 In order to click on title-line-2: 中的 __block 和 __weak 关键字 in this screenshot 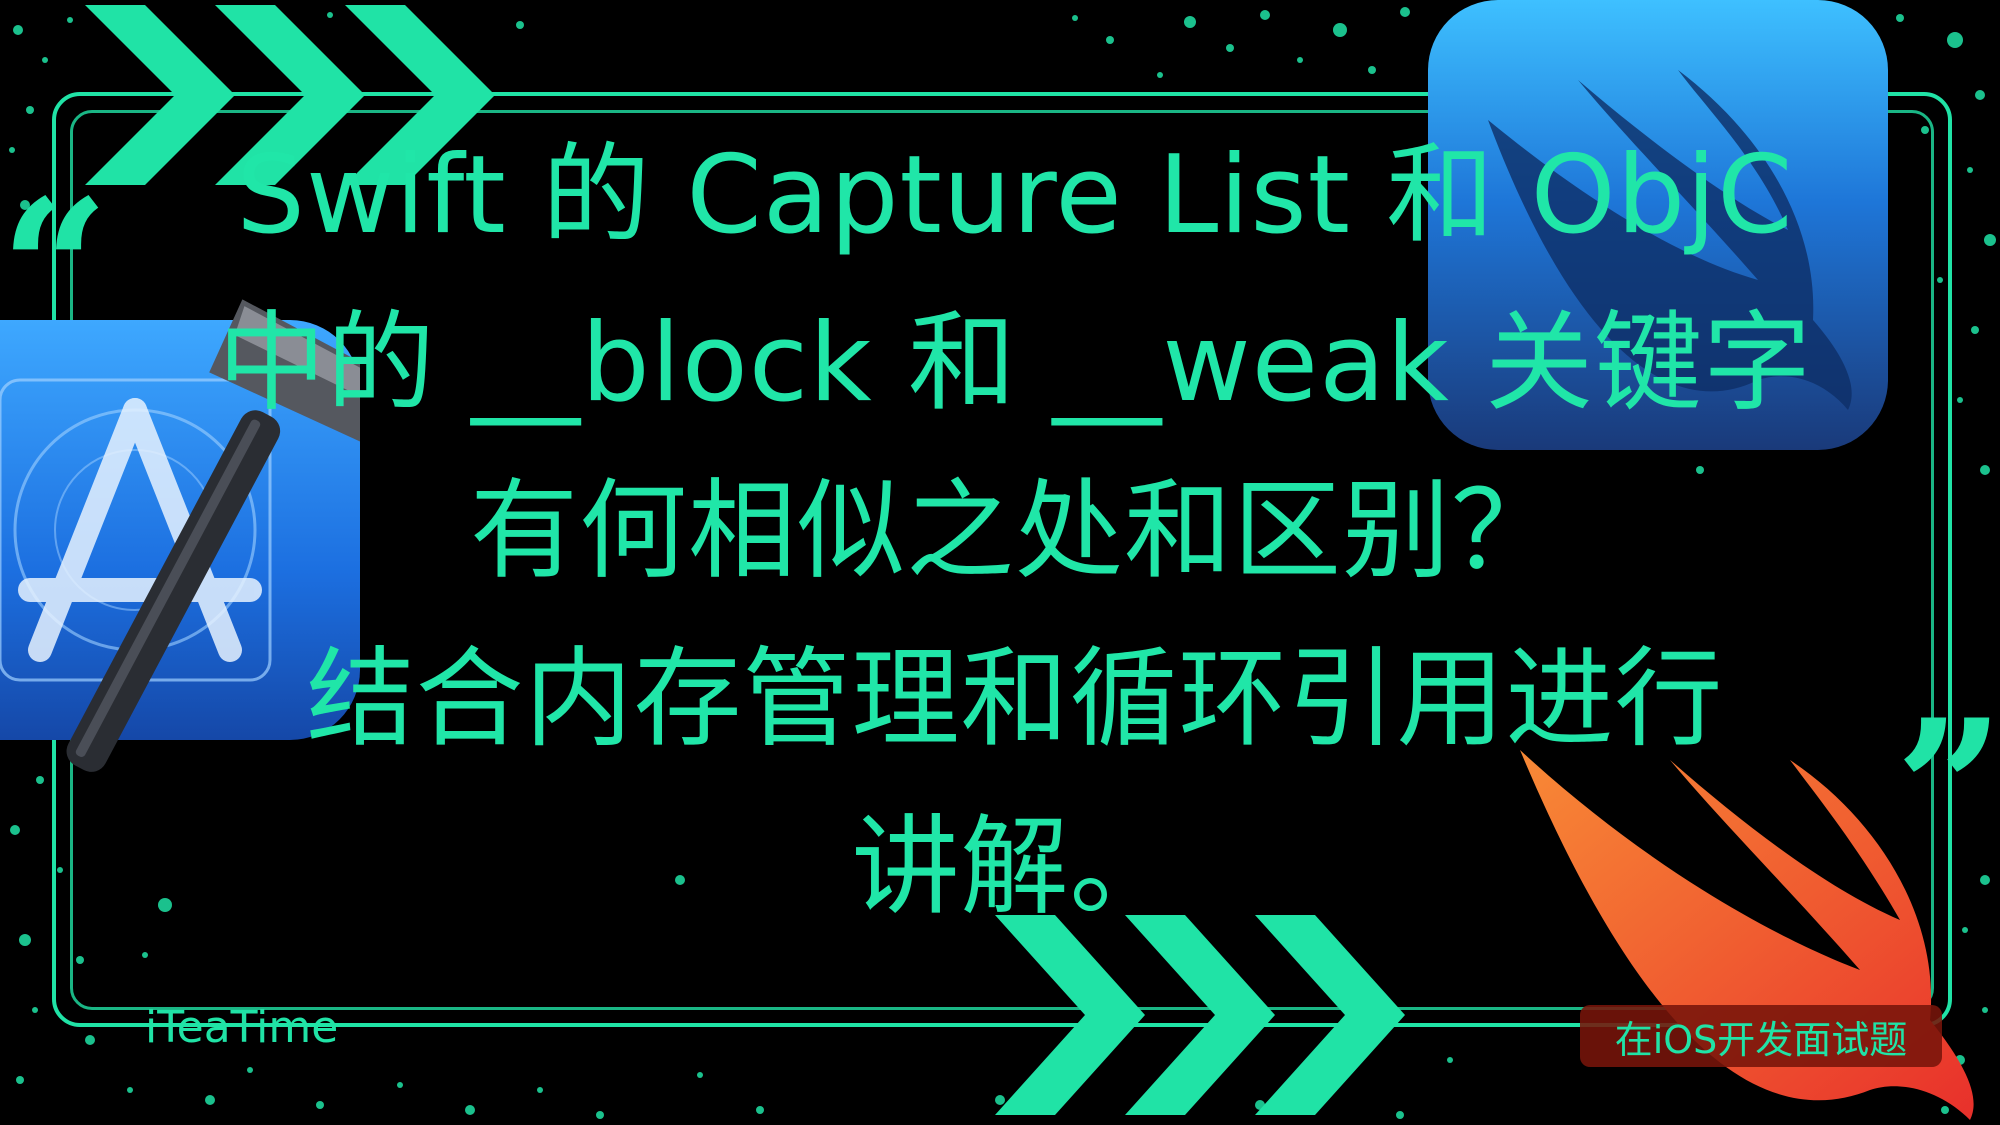, I will do `click(1015, 363)`.